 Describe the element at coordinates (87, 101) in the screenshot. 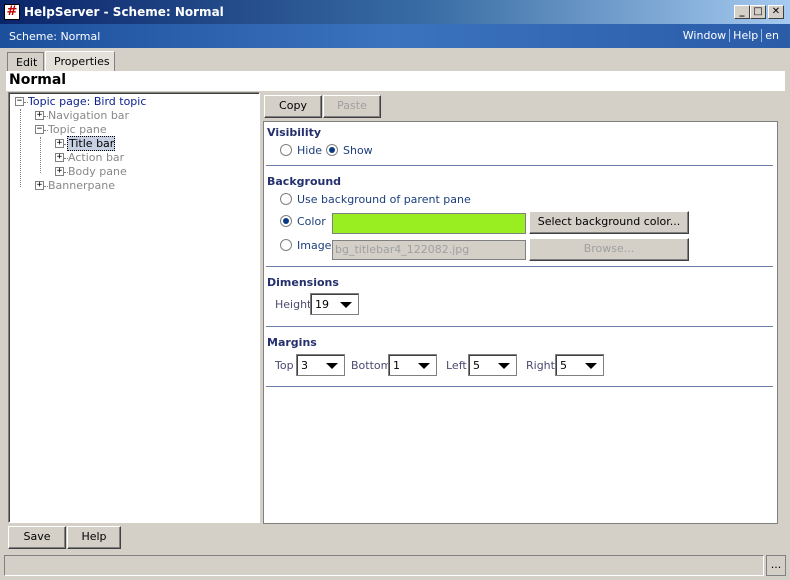

I see `tree-item-label: Topic page: Bird topic` at that location.